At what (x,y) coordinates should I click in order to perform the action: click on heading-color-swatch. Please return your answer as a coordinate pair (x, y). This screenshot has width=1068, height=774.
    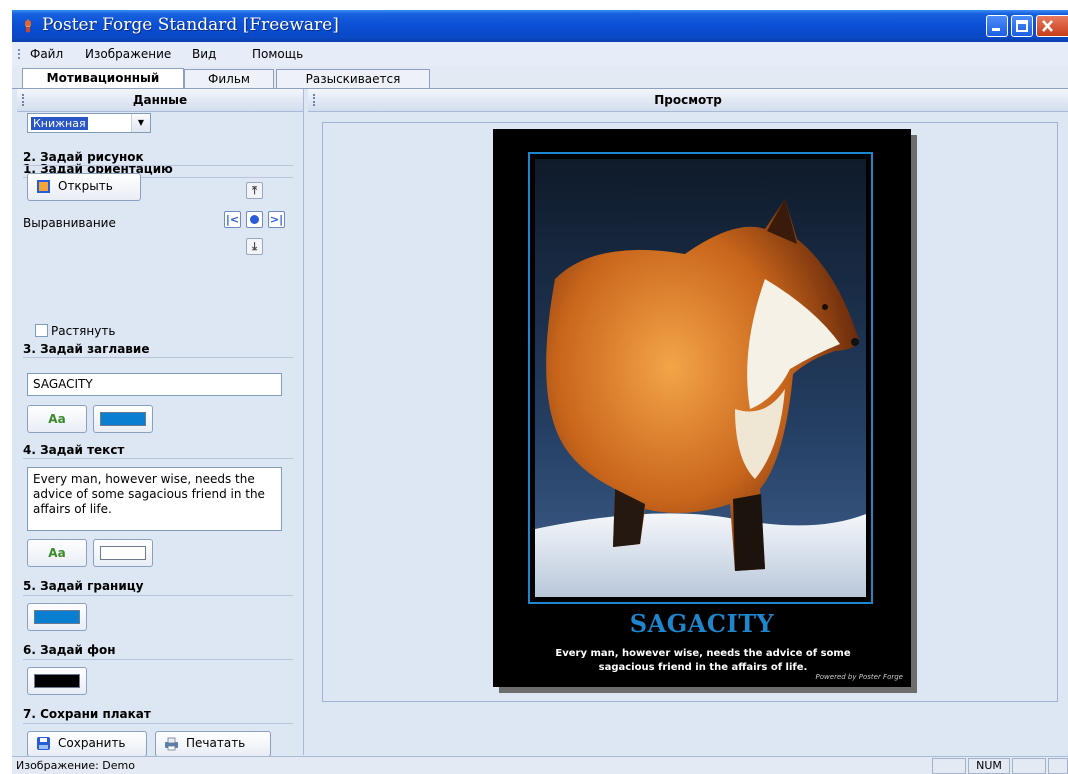
    Looking at the image, I should click on (123, 419).